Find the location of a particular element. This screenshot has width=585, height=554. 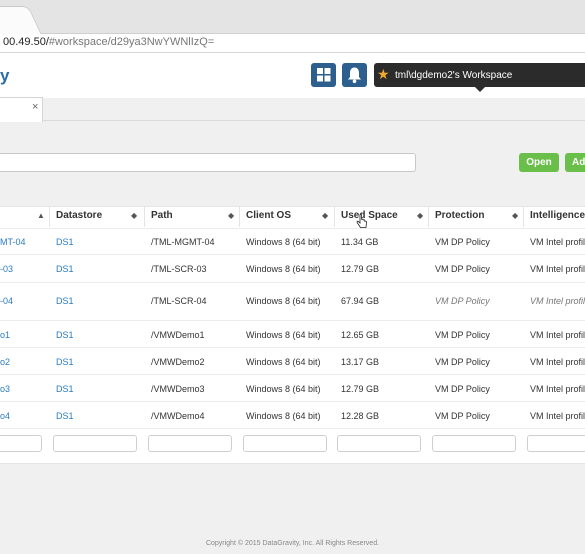

used-space-cell: 12.65 GB is located at coordinates (360, 335).